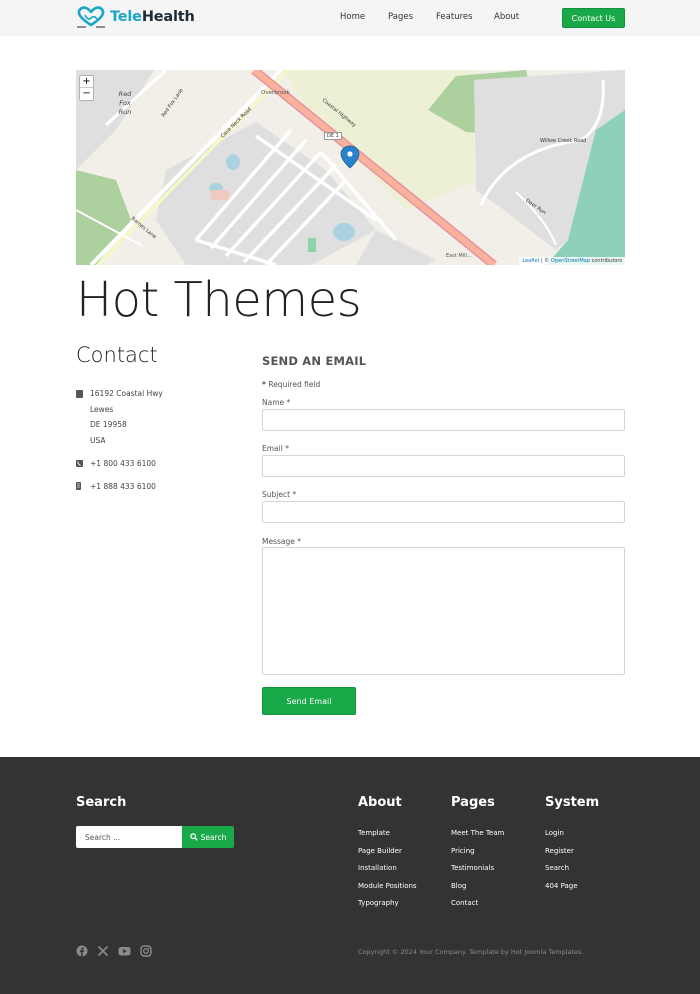 The image size is (700, 994). What do you see at coordinates (275, 448) in the screenshot?
I see `email-label: Email *` at bounding box center [275, 448].